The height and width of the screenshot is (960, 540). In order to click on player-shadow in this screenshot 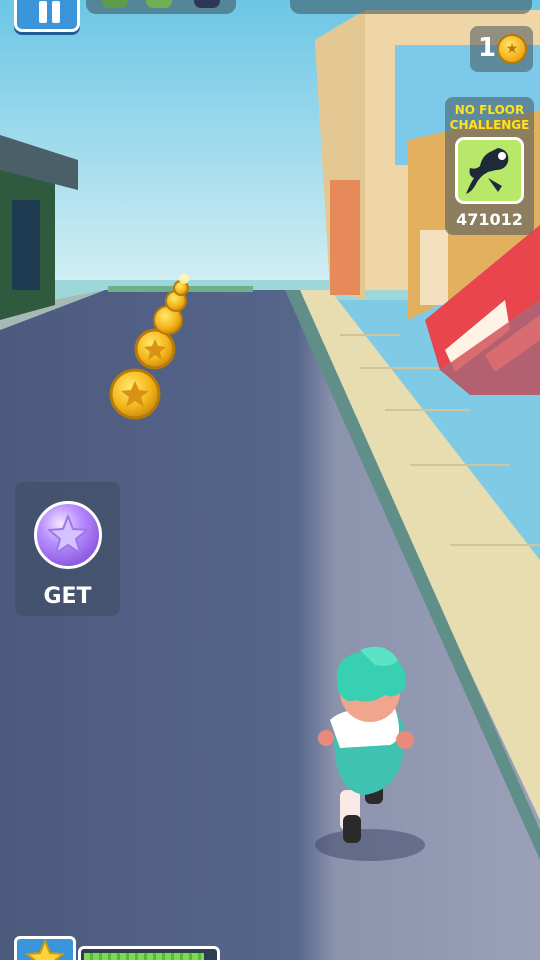, I will do `click(370, 845)`.